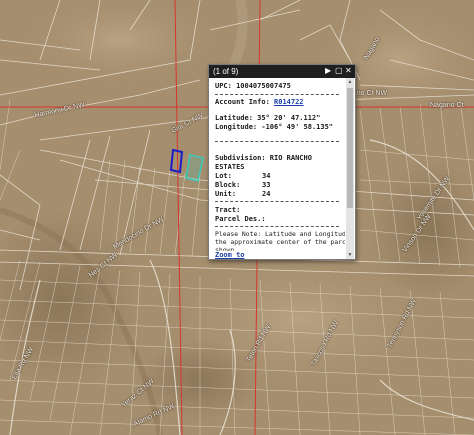 This screenshot has height=435, width=474. What do you see at coordinates (242, 102) in the screenshot?
I see `account-info-label: Account Info:` at bounding box center [242, 102].